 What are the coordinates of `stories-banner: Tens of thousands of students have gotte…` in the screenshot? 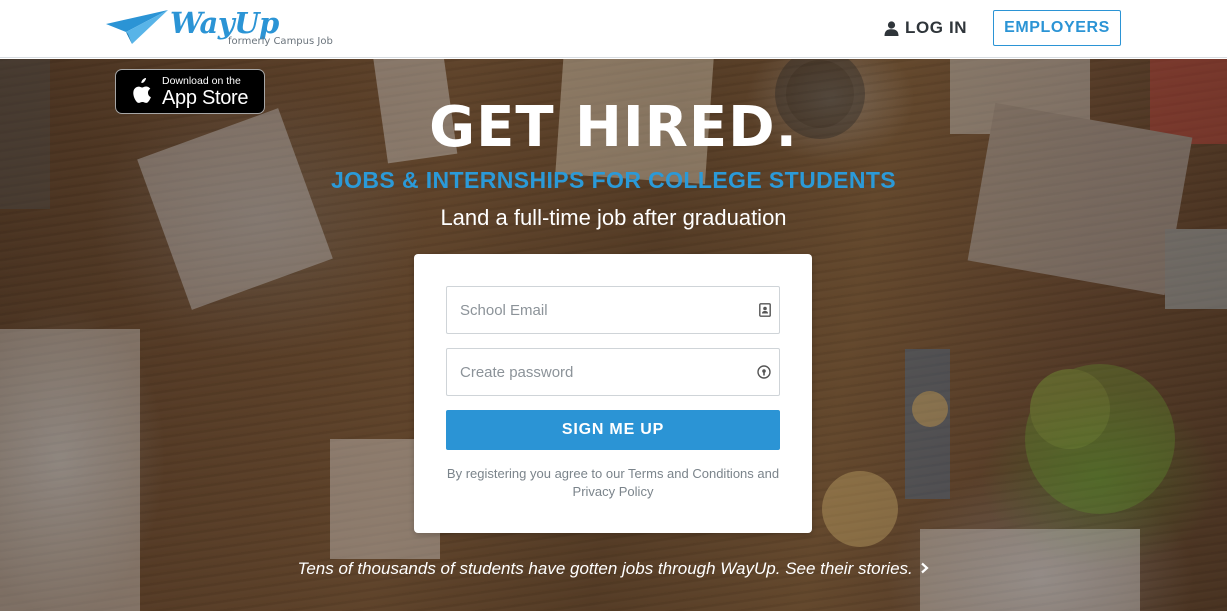 It's located at (613, 569).